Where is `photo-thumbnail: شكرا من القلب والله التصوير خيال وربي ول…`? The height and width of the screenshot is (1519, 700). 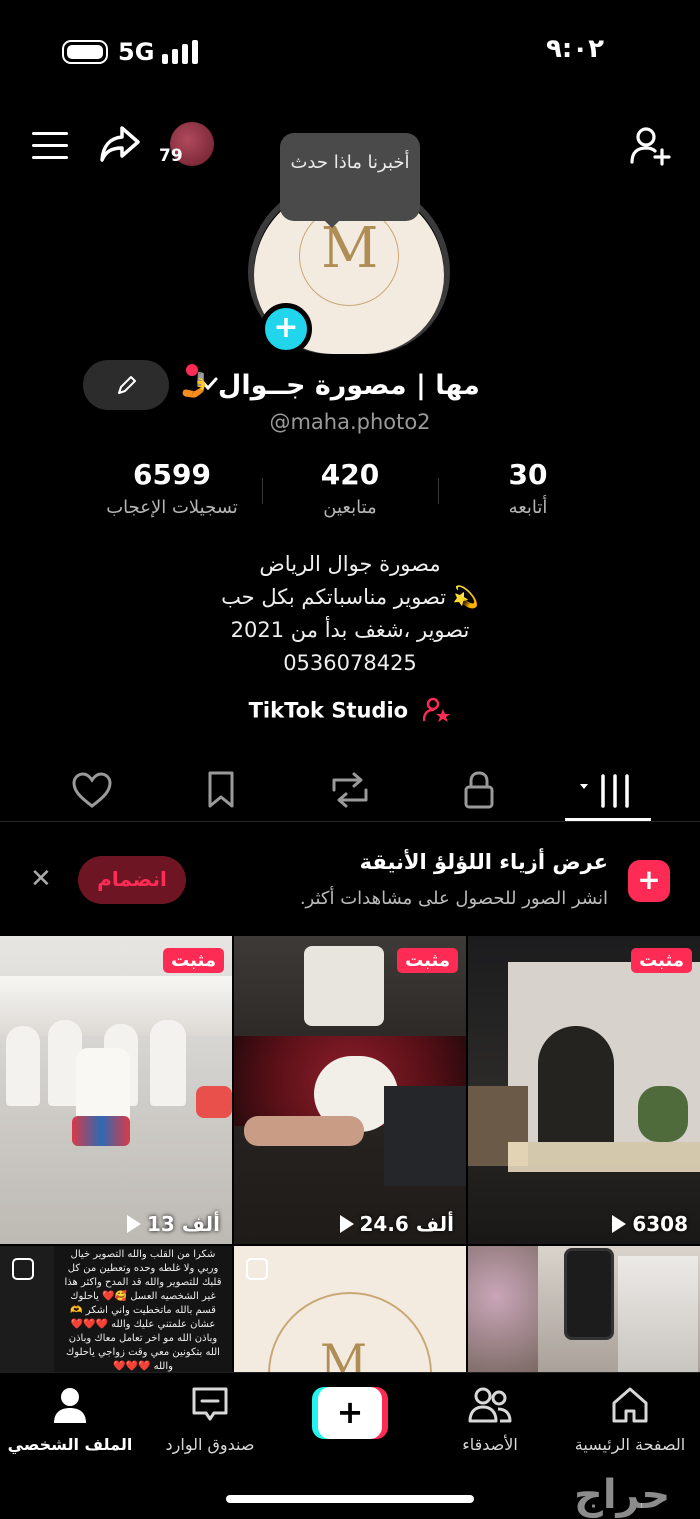
photo-thumbnail: شكرا من القلب والله التصوير خيال وربي ول… is located at coordinates (116, 1309).